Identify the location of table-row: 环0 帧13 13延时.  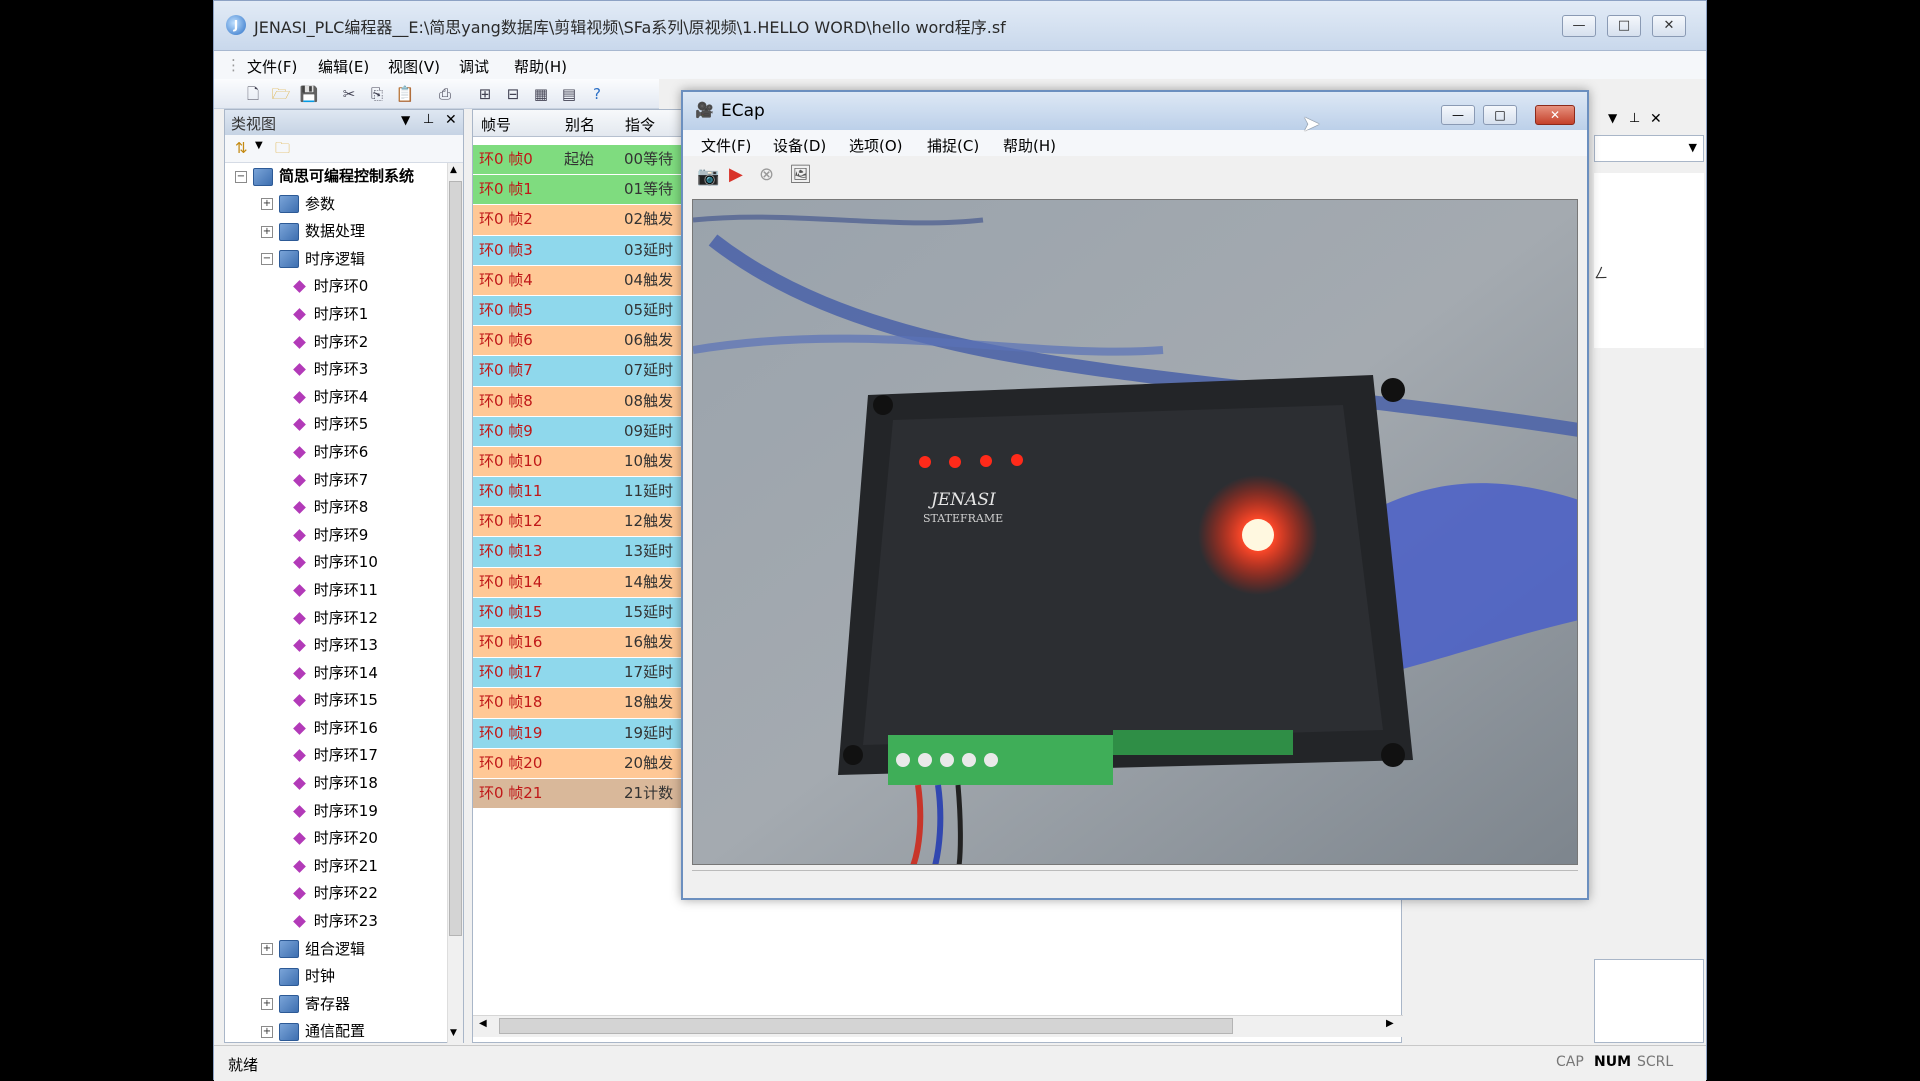
(585, 552).